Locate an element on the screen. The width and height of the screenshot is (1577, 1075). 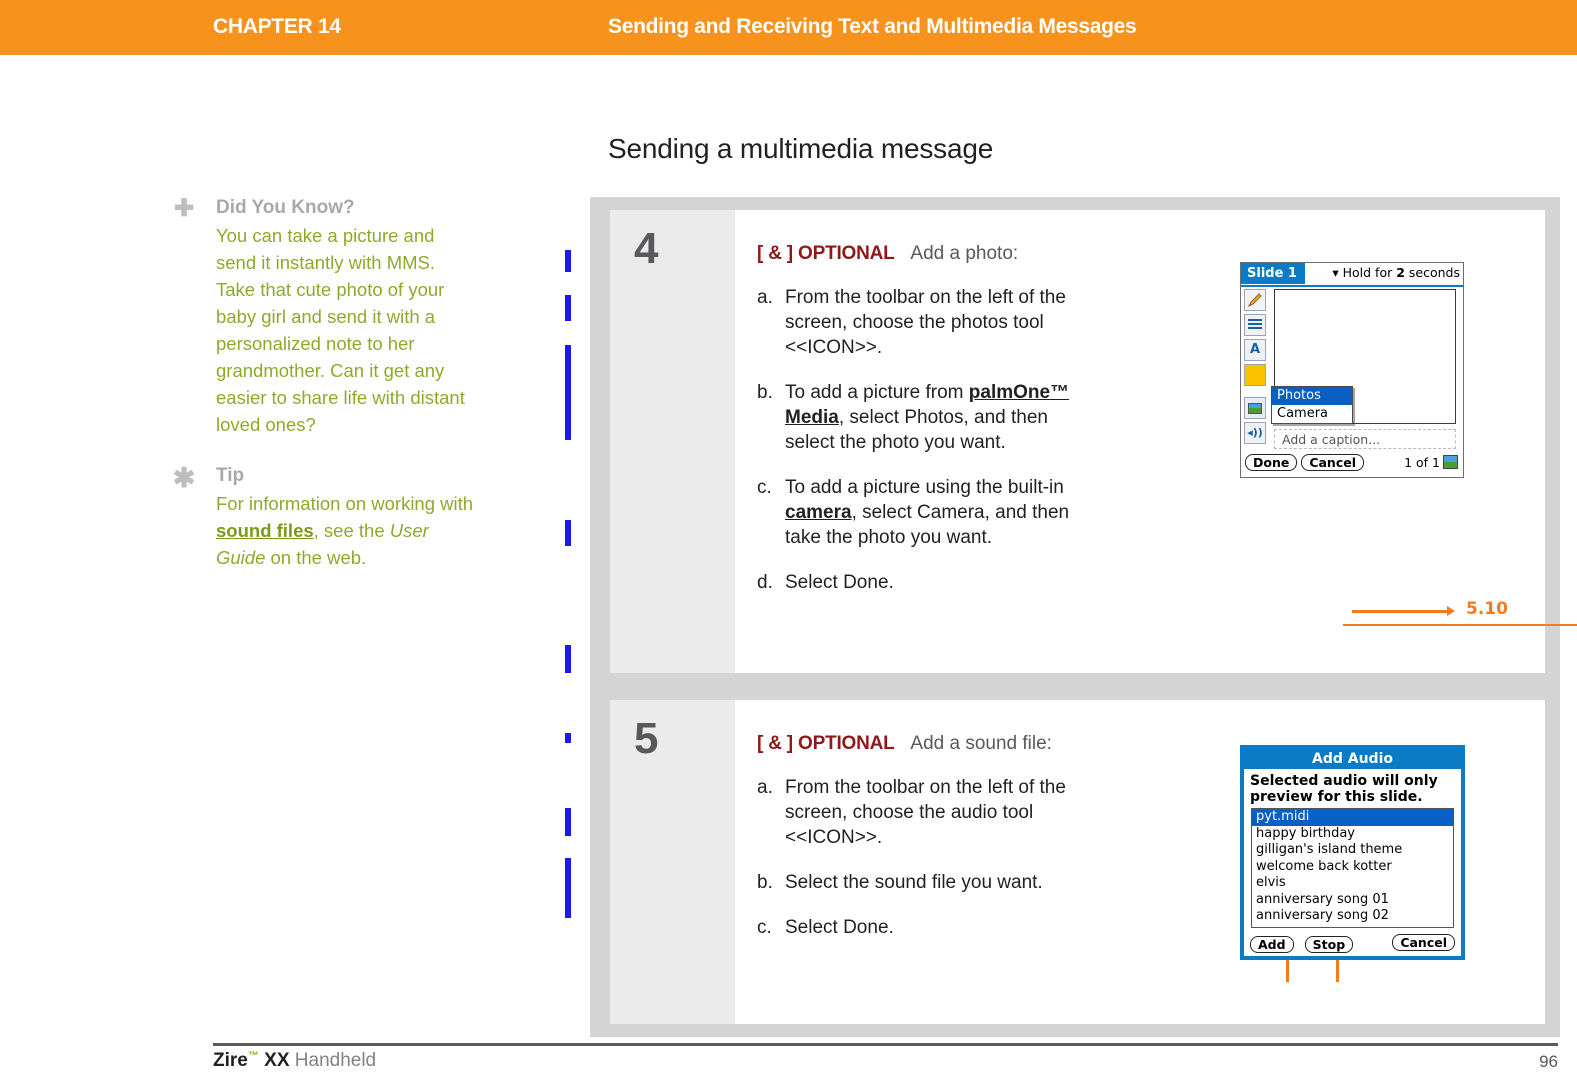
add-audio-footer: Add Stop Cancel is located at coordinates (1352, 943).